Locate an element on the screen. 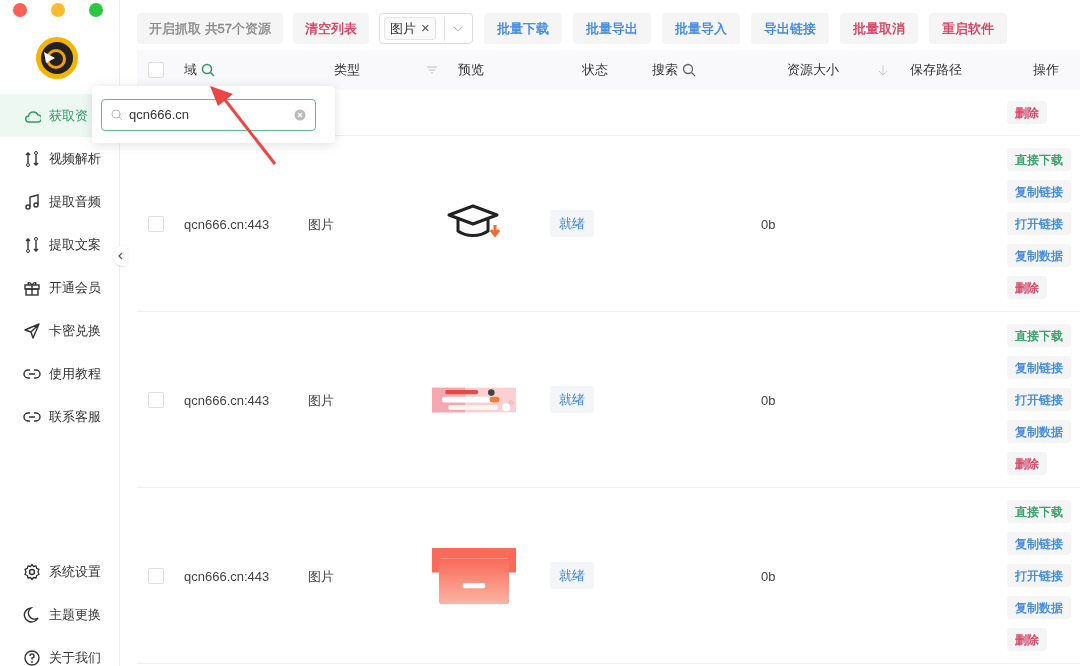  toolbar-button: 批量取消 is located at coordinates (879, 28).